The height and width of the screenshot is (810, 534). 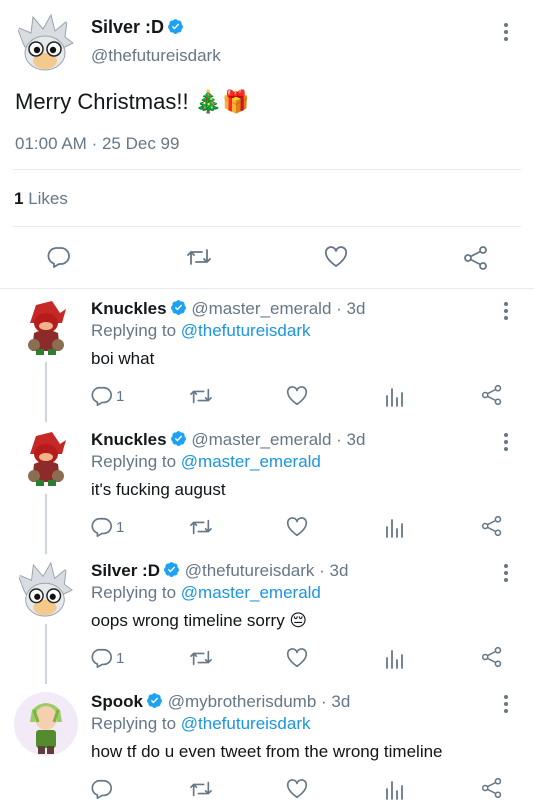 I want to click on author-name-row: Silver :D, so click(x=137, y=27).